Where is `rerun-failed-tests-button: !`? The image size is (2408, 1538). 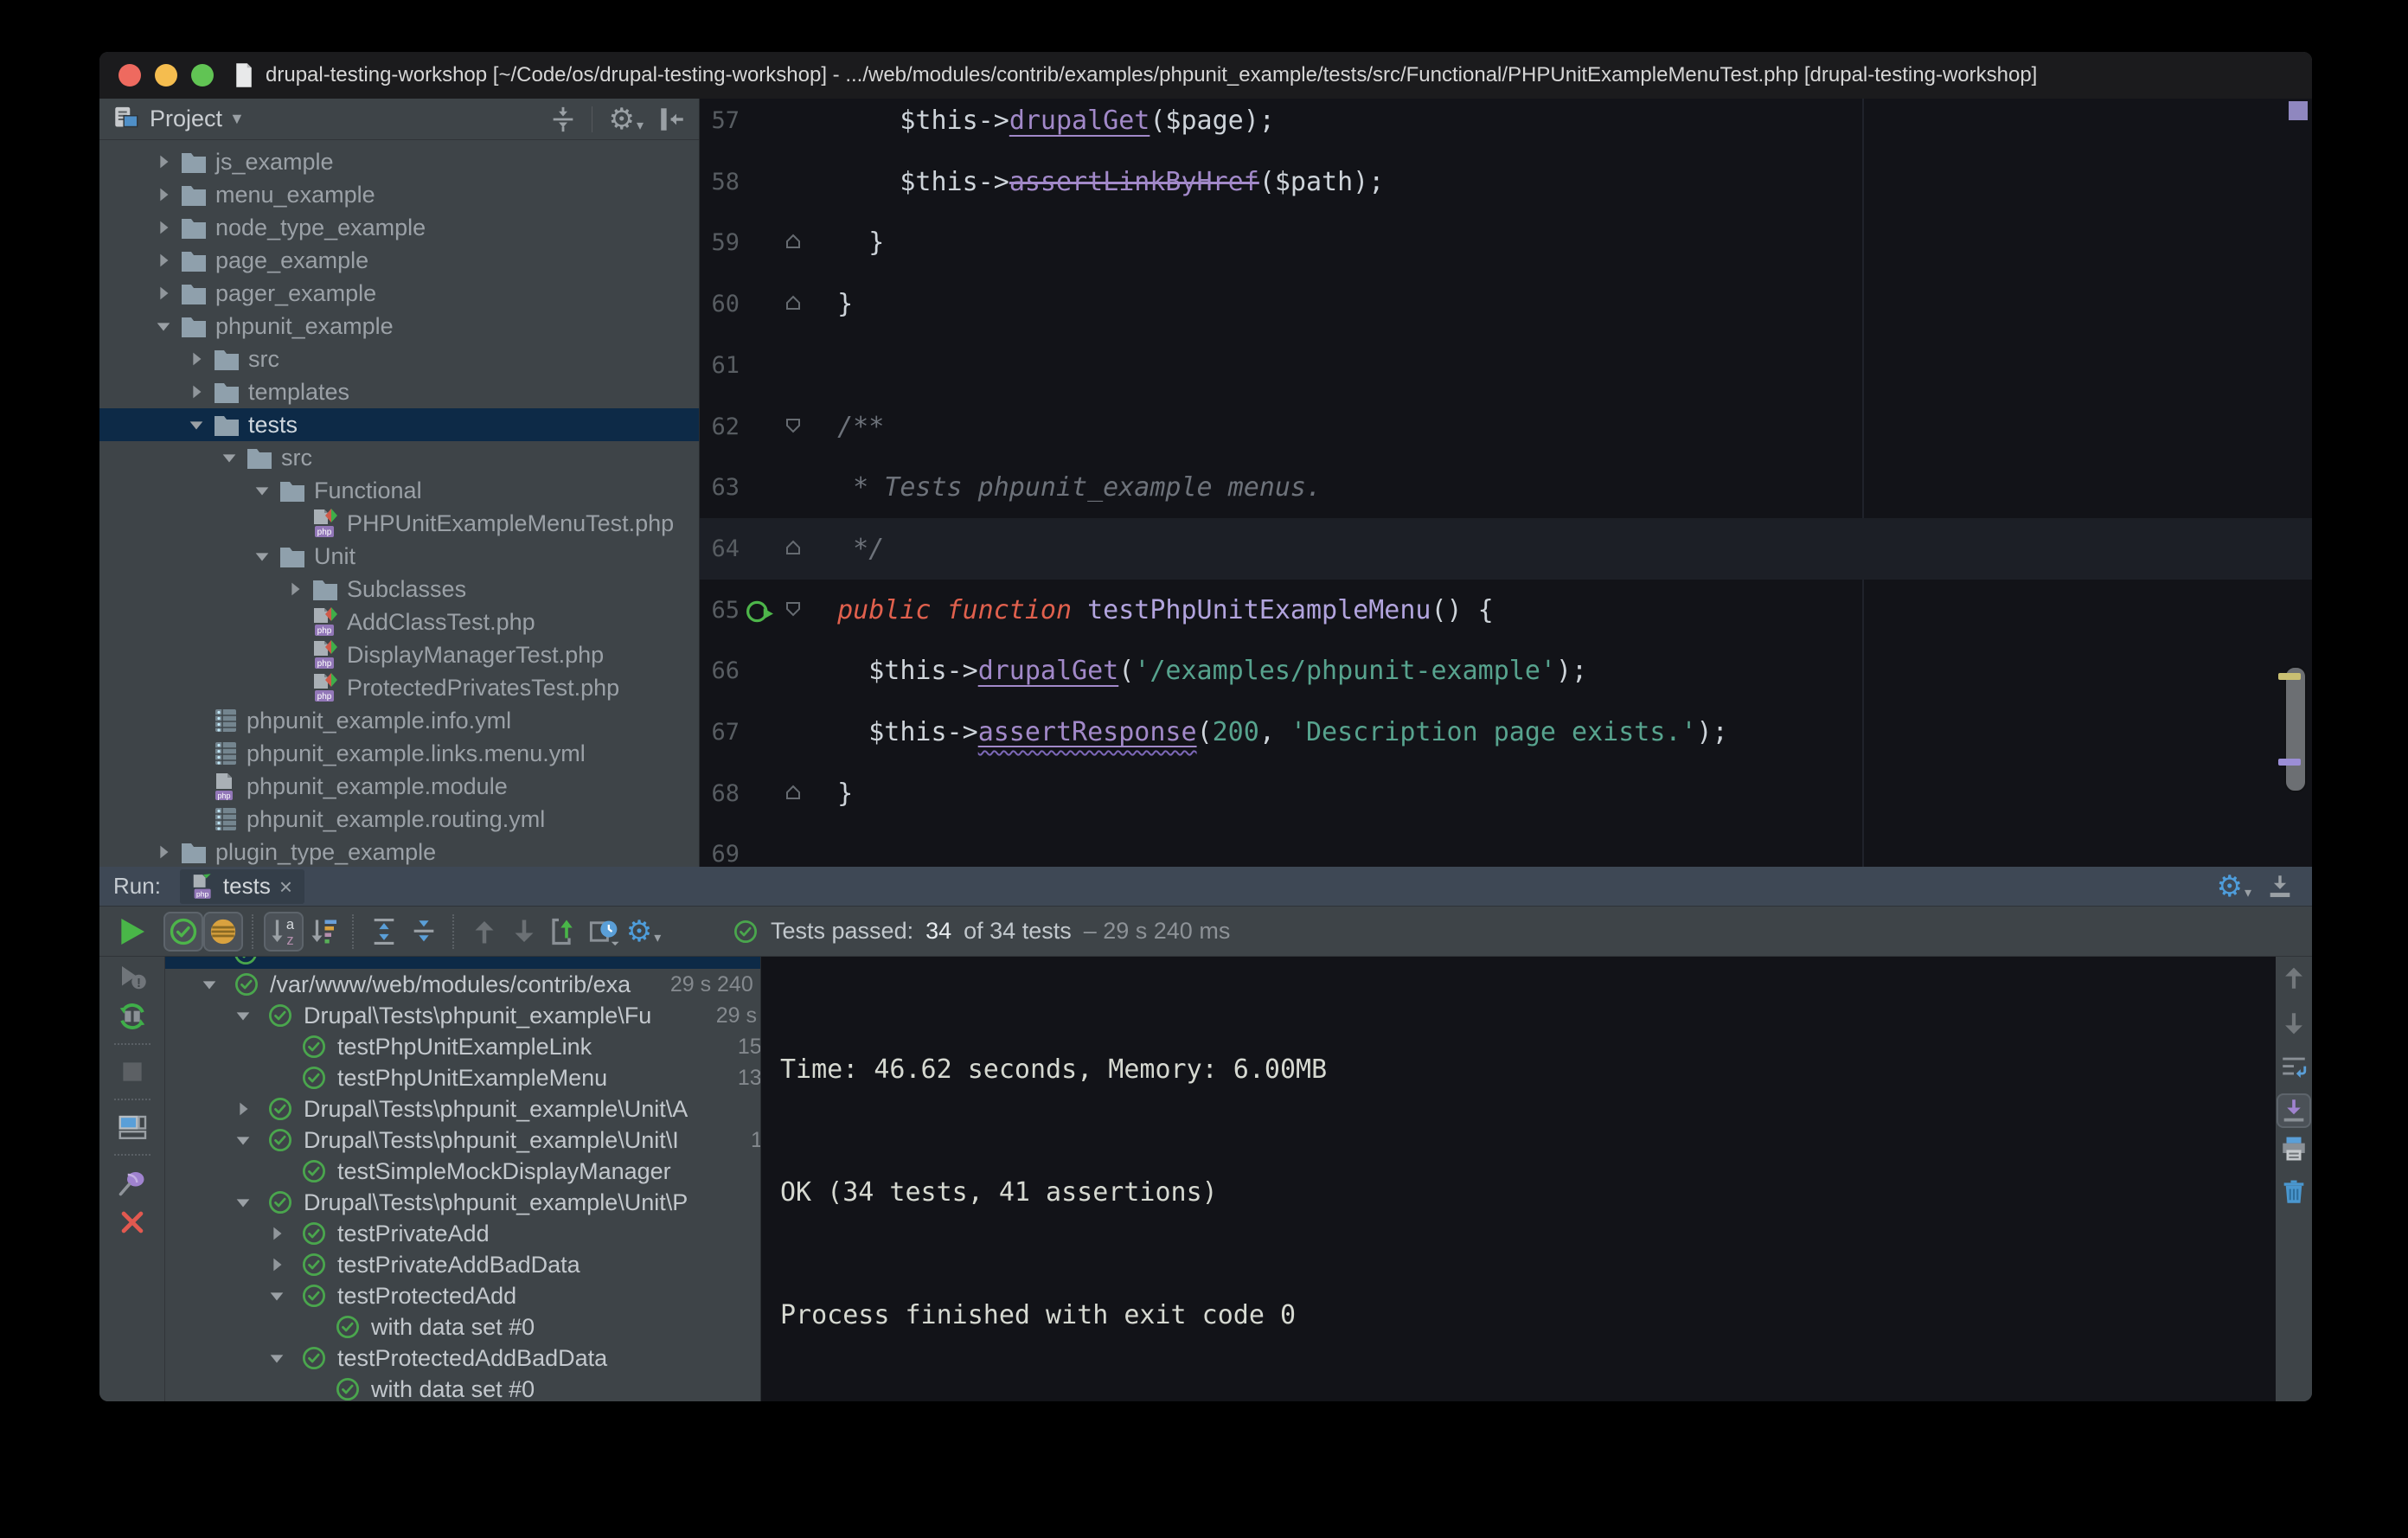
rerun-failed-tests-button: ! is located at coordinates (132, 977).